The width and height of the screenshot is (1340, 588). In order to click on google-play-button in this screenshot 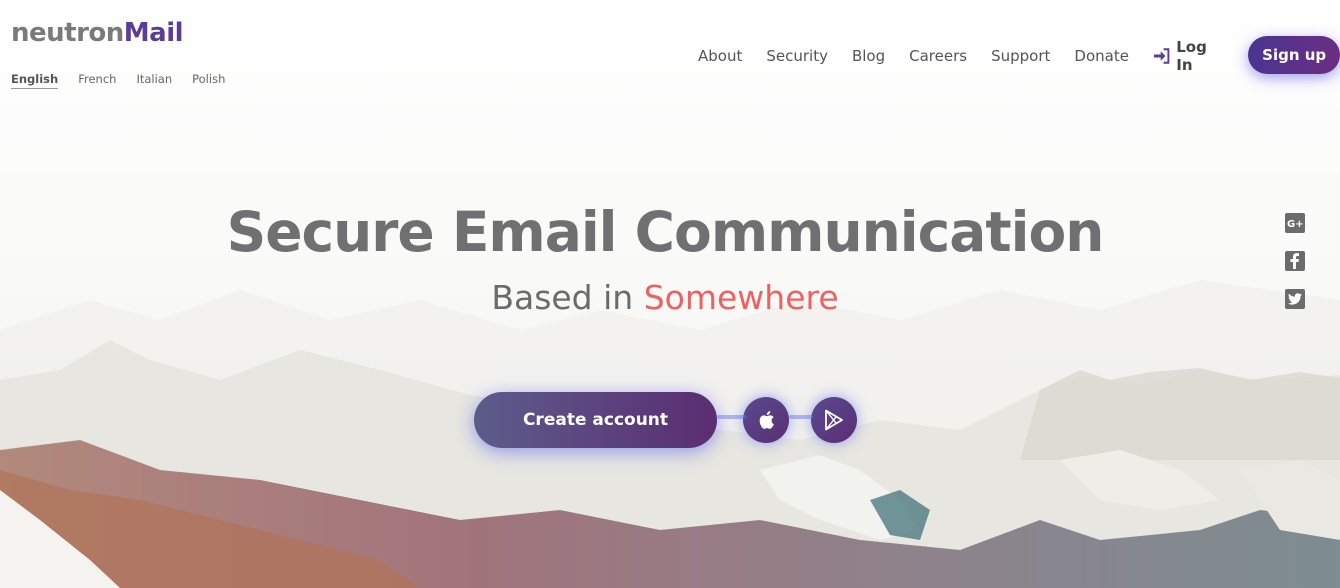, I will do `click(834, 420)`.